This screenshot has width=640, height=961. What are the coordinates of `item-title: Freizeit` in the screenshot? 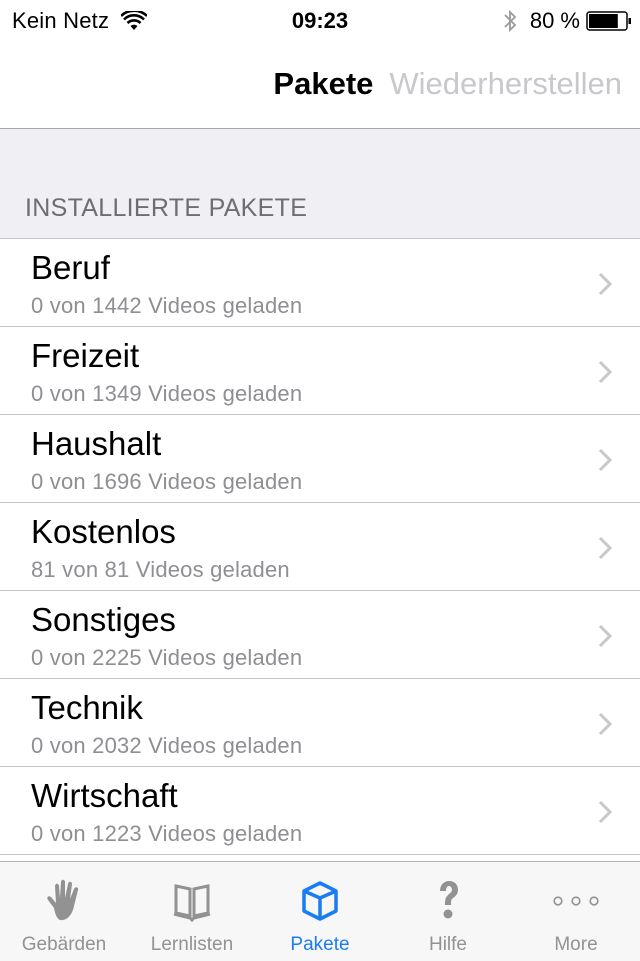 It's located at (85, 355).